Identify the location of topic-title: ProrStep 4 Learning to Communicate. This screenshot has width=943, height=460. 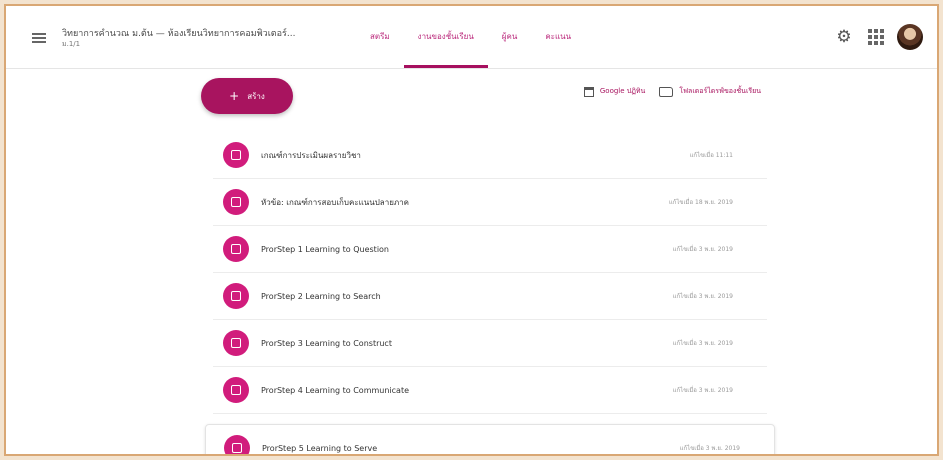
(335, 390).